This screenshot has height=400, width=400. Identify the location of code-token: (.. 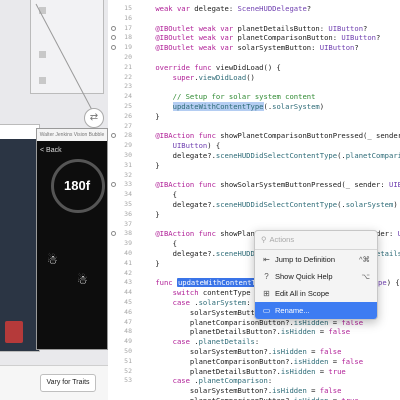
(341, 204).